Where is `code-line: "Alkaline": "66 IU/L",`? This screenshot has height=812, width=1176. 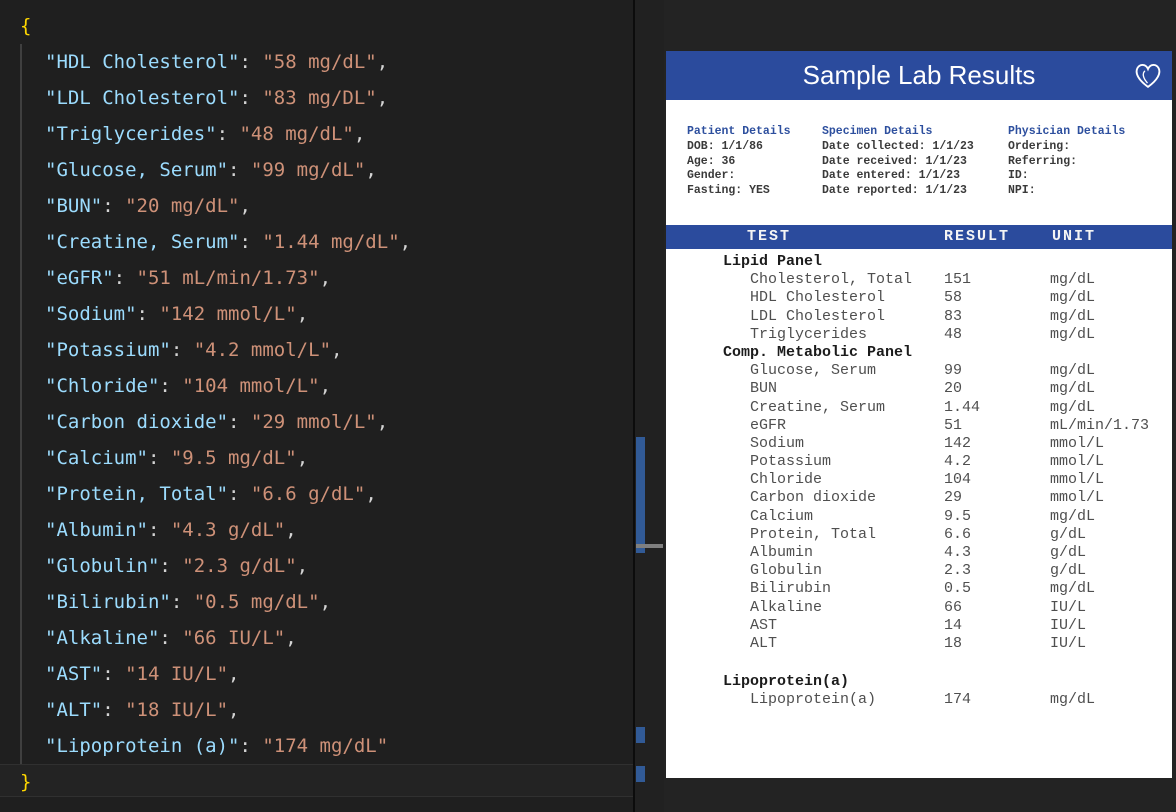
code-line: "Alkaline": "66 IU/L", is located at coordinates (328, 638).